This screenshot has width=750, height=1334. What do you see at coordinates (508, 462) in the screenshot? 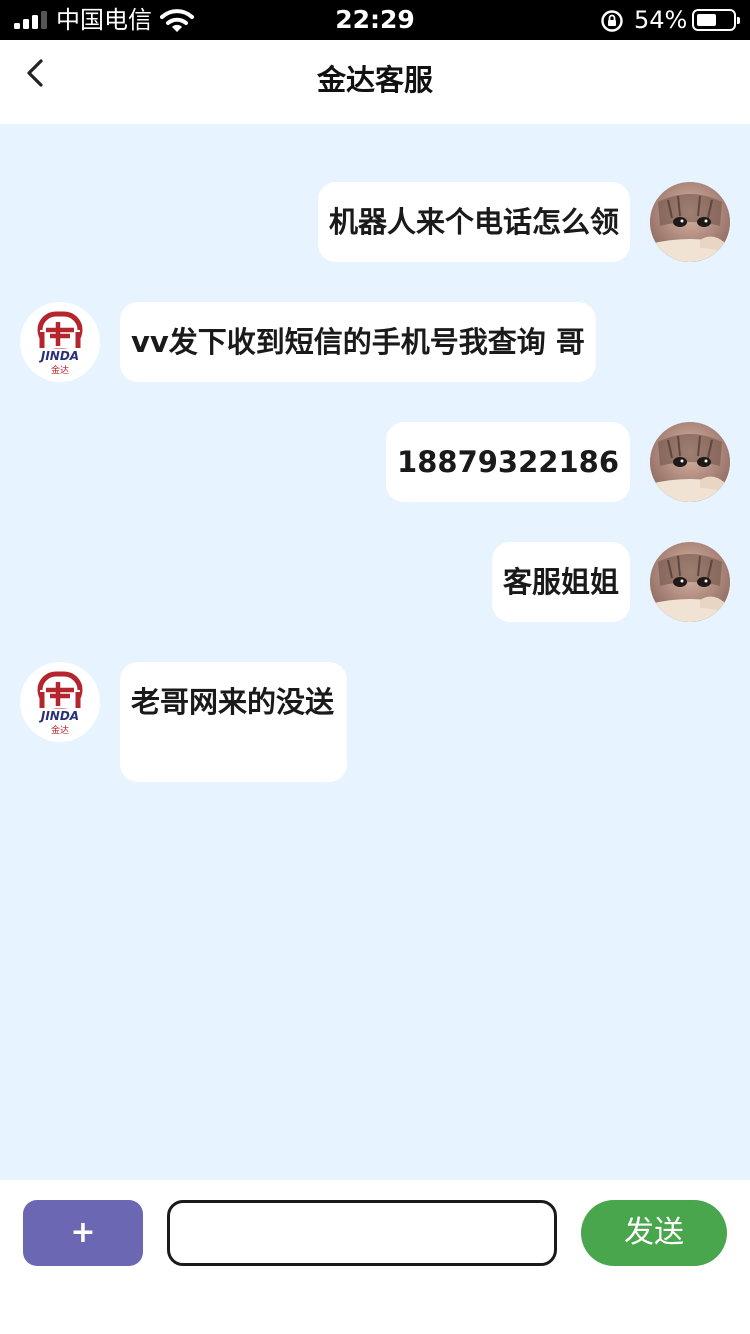
I see `message-bubble: 18879322186` at bounding box center [508, 462].